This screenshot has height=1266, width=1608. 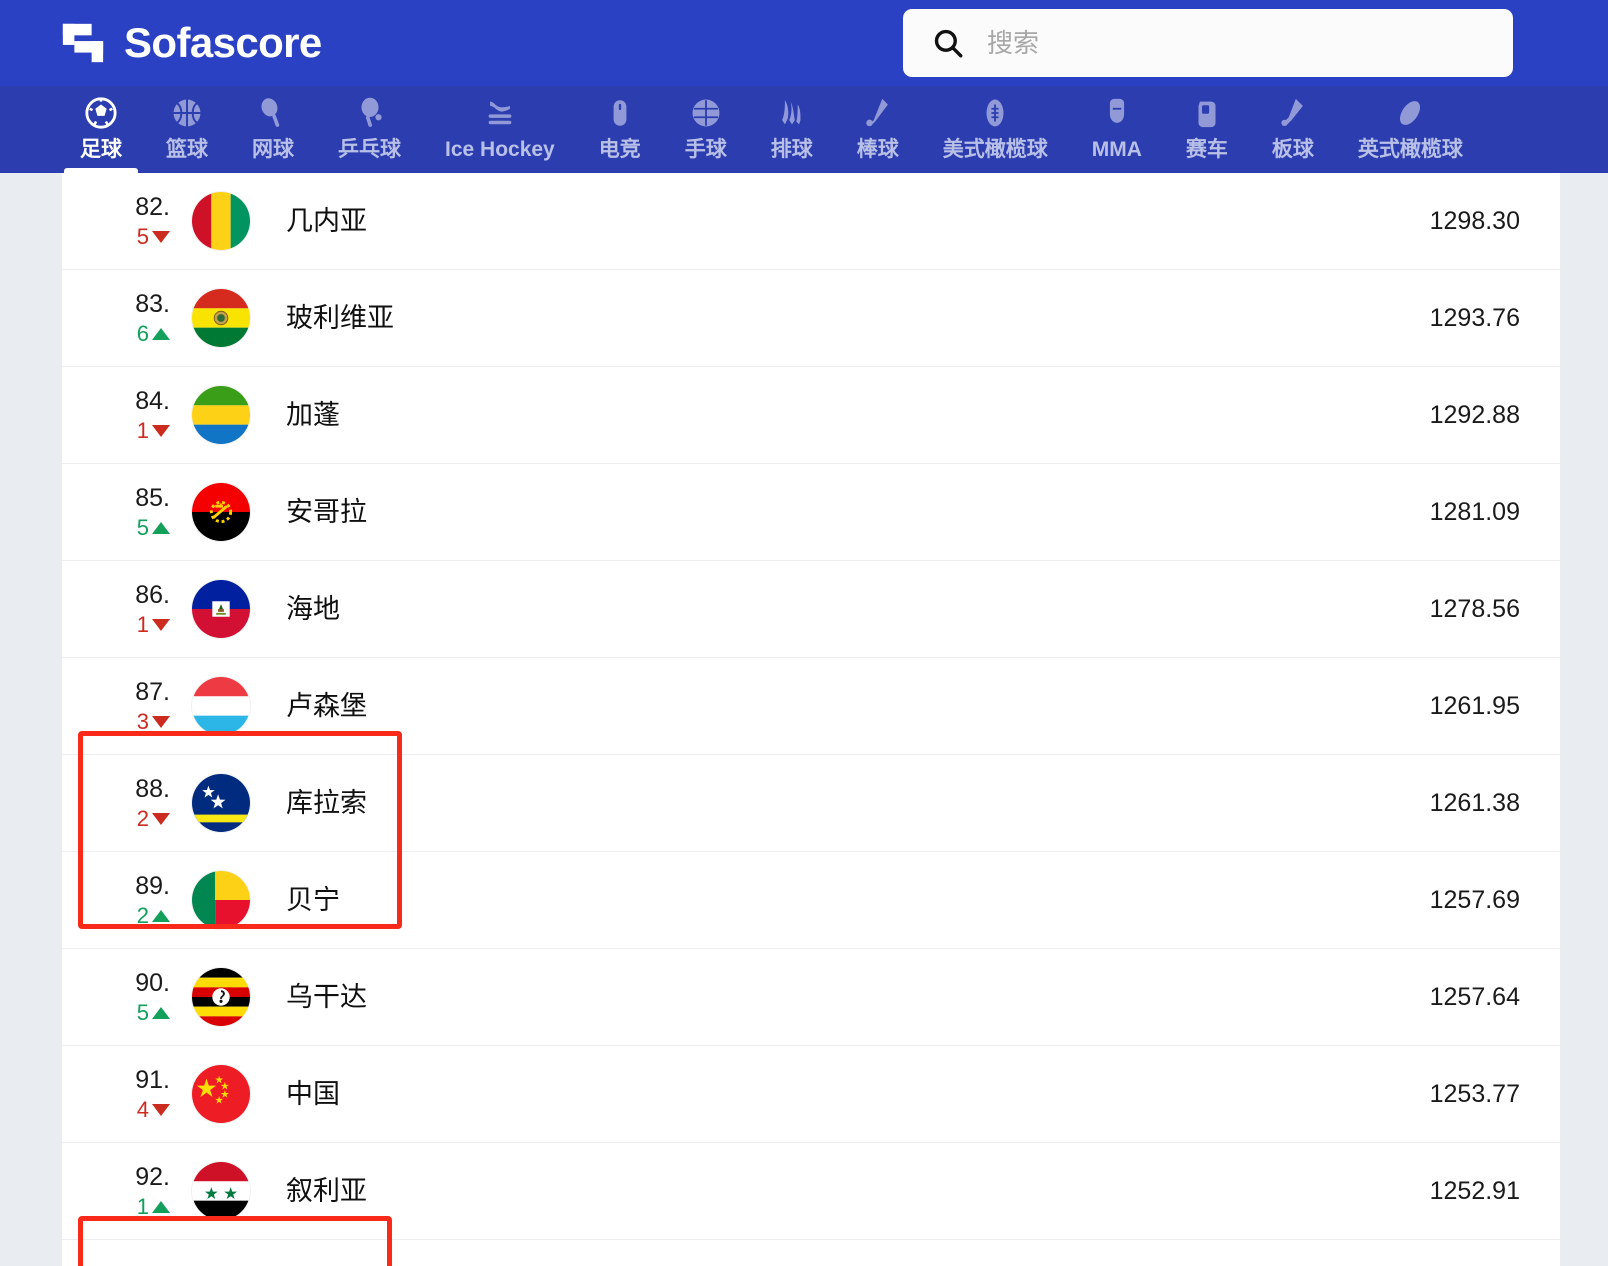 What do you see at coordinates (370, 113) in the screenshot?
I see `table-tennis-icon` at bounding box center [370, 113].